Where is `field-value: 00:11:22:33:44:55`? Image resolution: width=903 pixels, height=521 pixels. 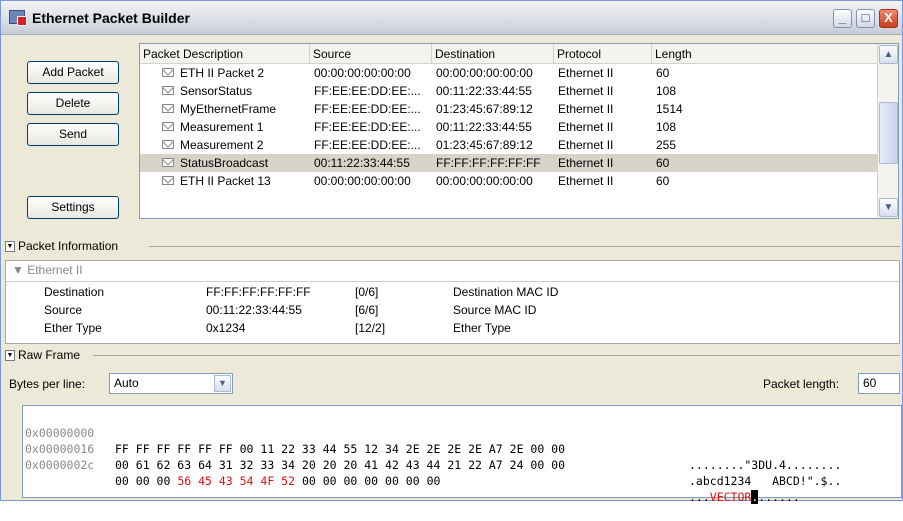 field-value: 00:11:22:33:44:55 is located at coordinates (254, 310).